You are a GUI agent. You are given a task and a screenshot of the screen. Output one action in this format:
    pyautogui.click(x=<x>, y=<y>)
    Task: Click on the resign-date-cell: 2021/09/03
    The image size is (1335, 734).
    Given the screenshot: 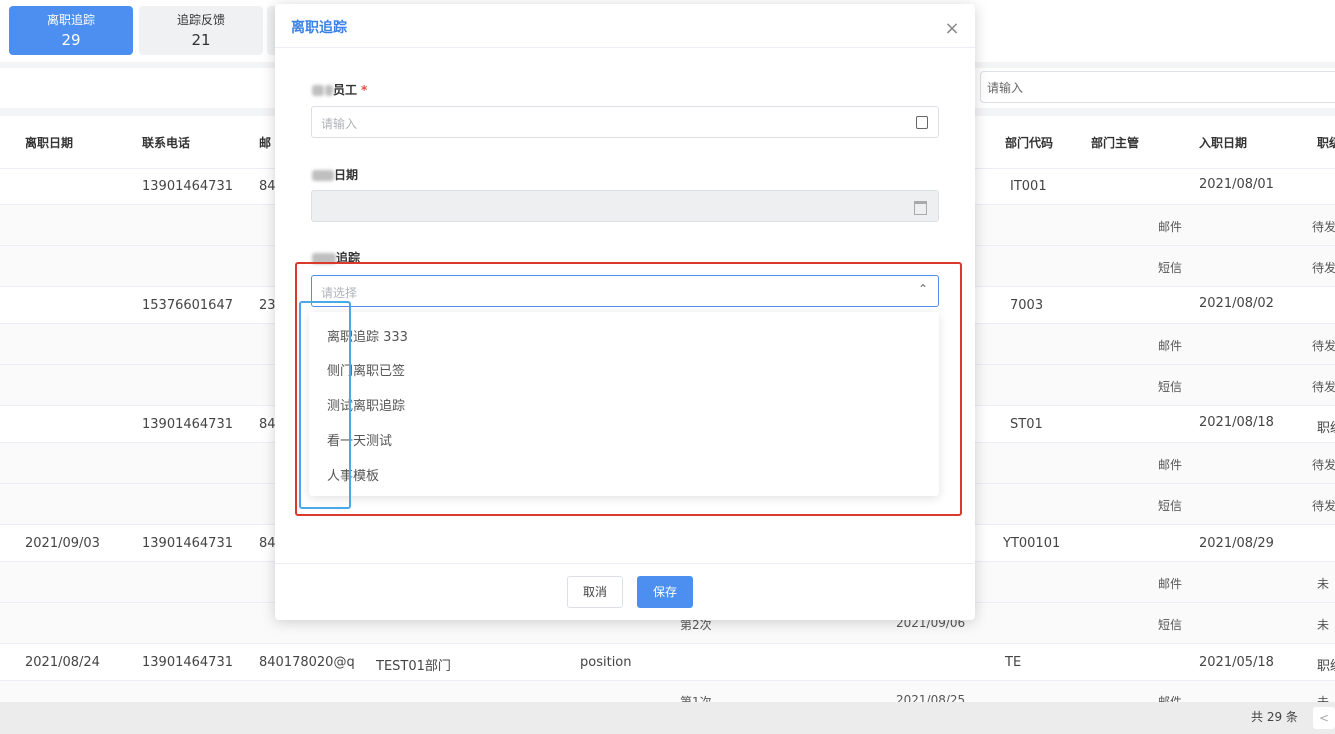 What is the action you would take?
    pyautogui.click(x=62, y=543)
    